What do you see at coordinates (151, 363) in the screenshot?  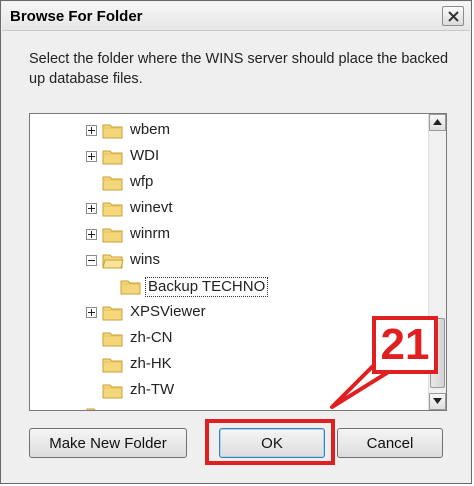 I see `tree-item-label: zh-HK` at bounding box center [151, 363].